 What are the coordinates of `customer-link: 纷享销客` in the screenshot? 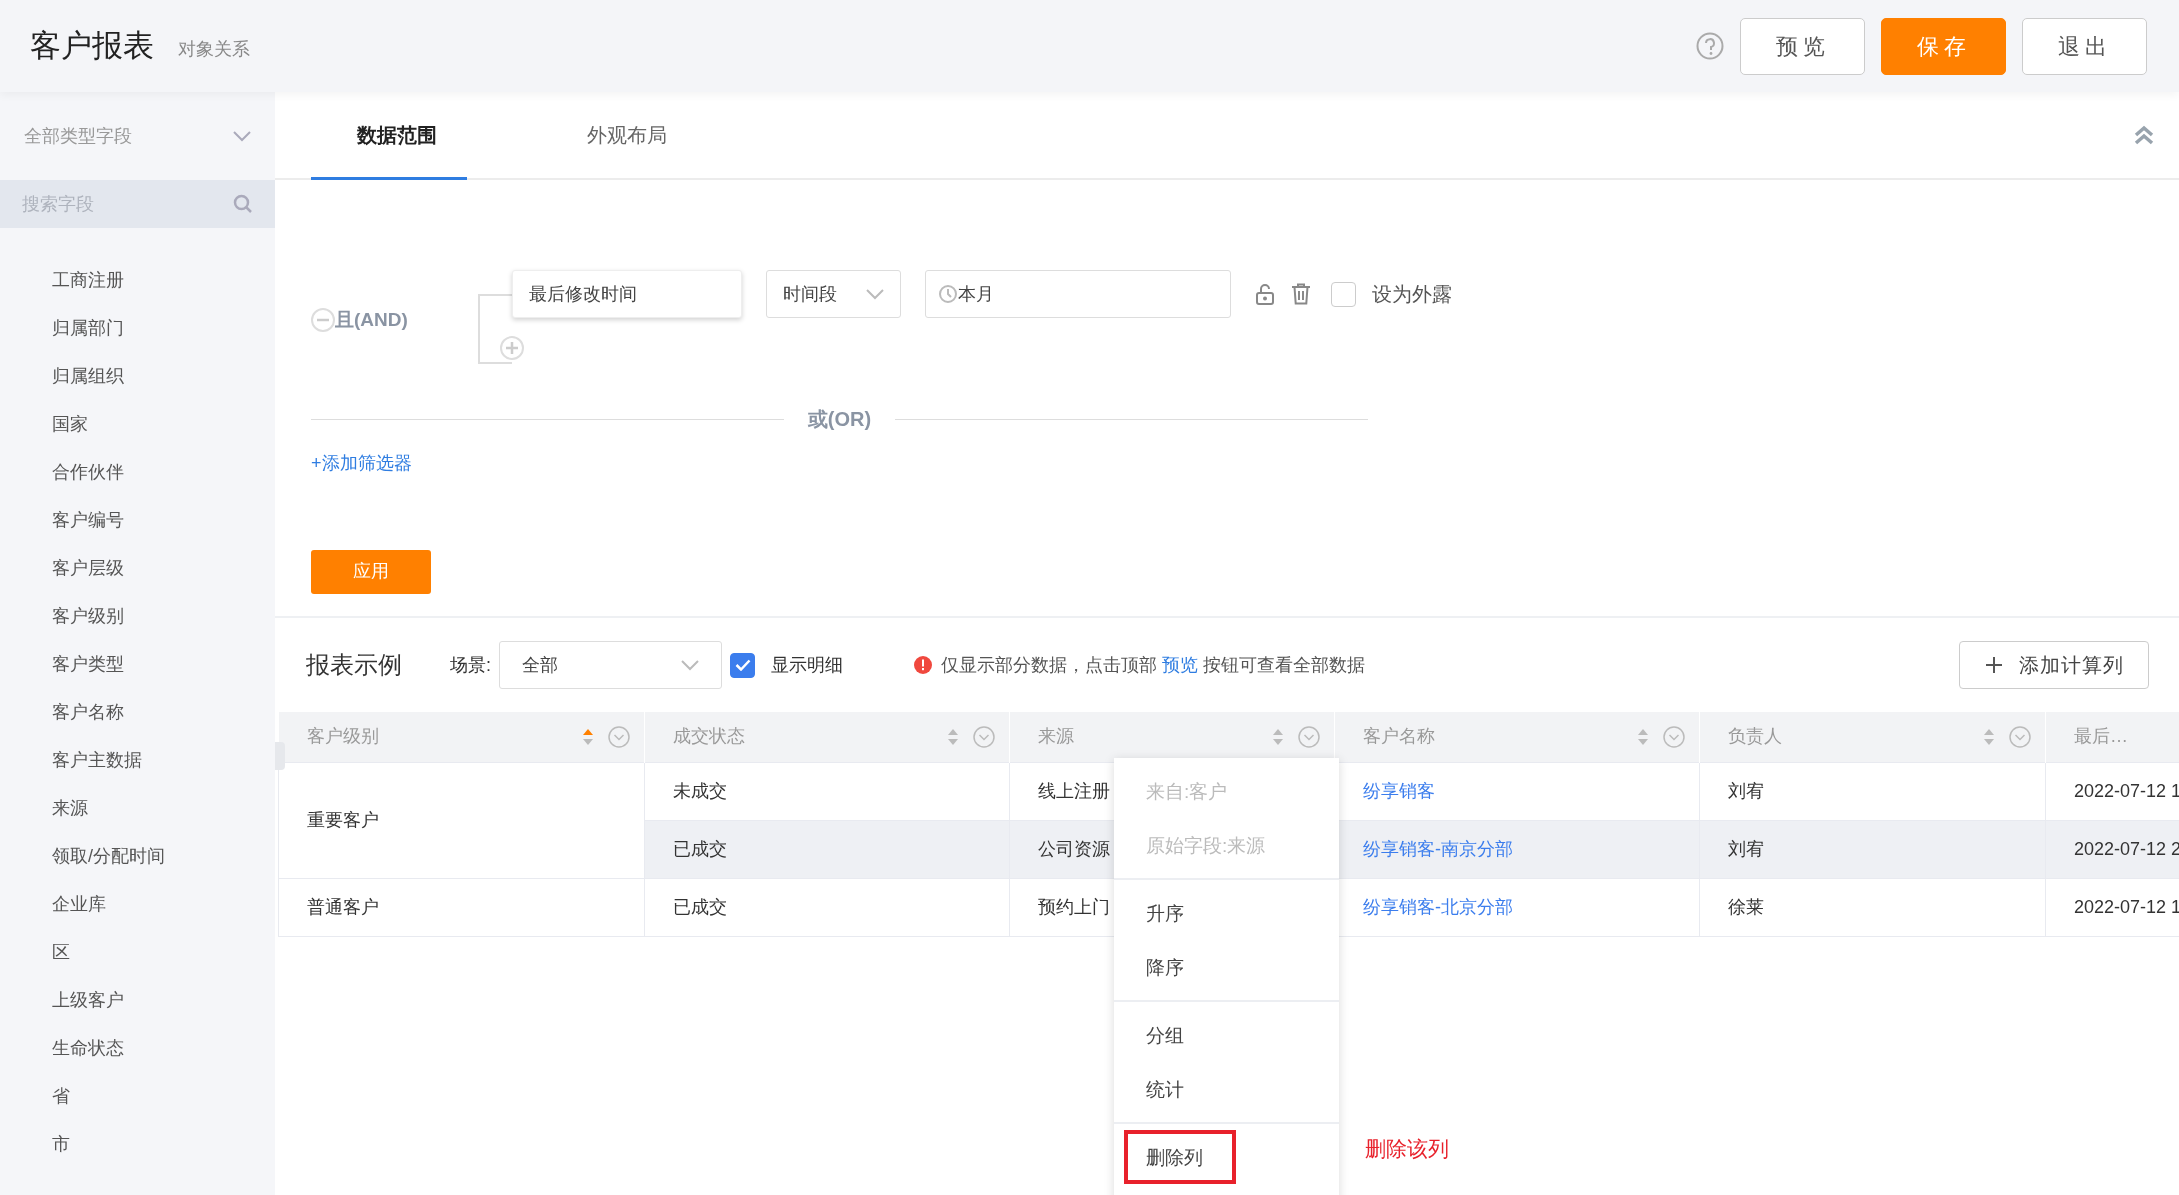 It's located at (1399, 790).